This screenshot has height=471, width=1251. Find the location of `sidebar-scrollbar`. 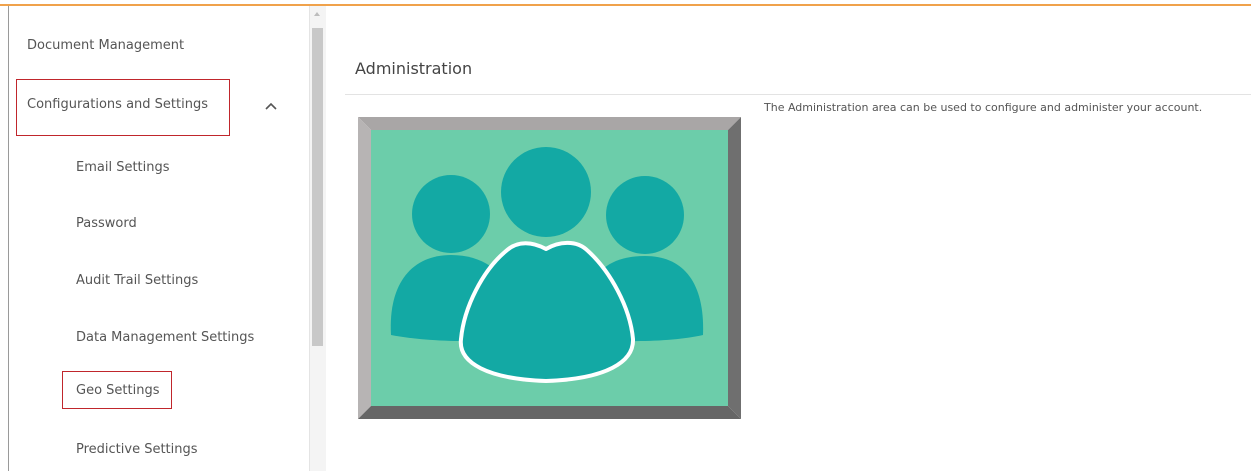

sidebar-scrollbar is located at coordinates (317, 238).